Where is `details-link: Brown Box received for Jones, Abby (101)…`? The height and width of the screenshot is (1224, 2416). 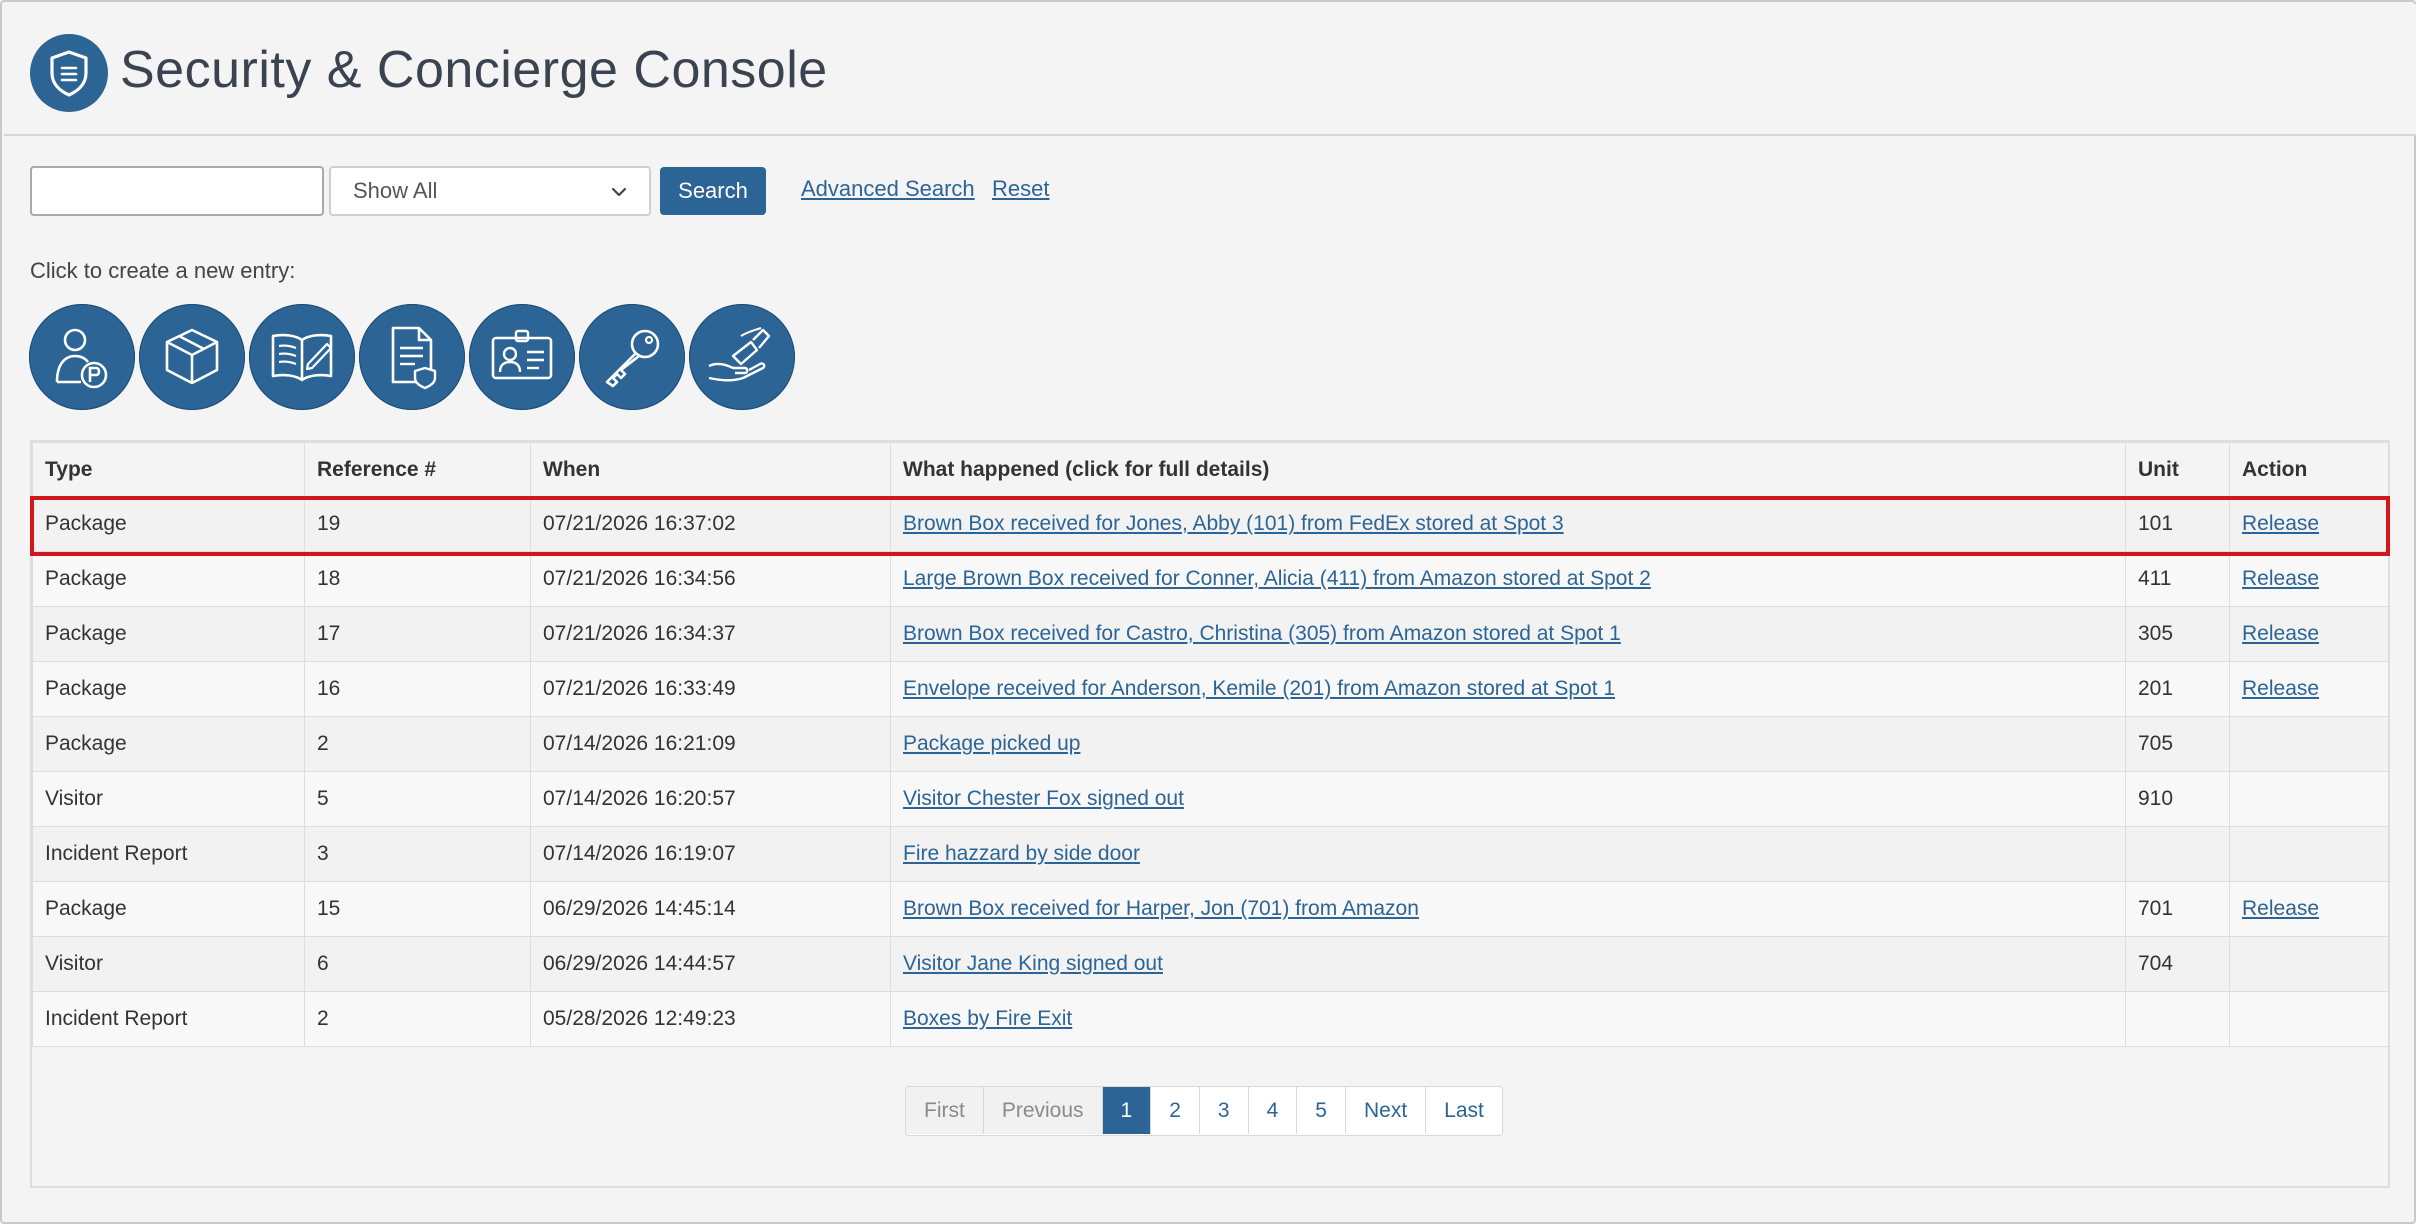 details-link: Brown Box received for Jones, Abby (101)… is located at coordinates (1233, 523).